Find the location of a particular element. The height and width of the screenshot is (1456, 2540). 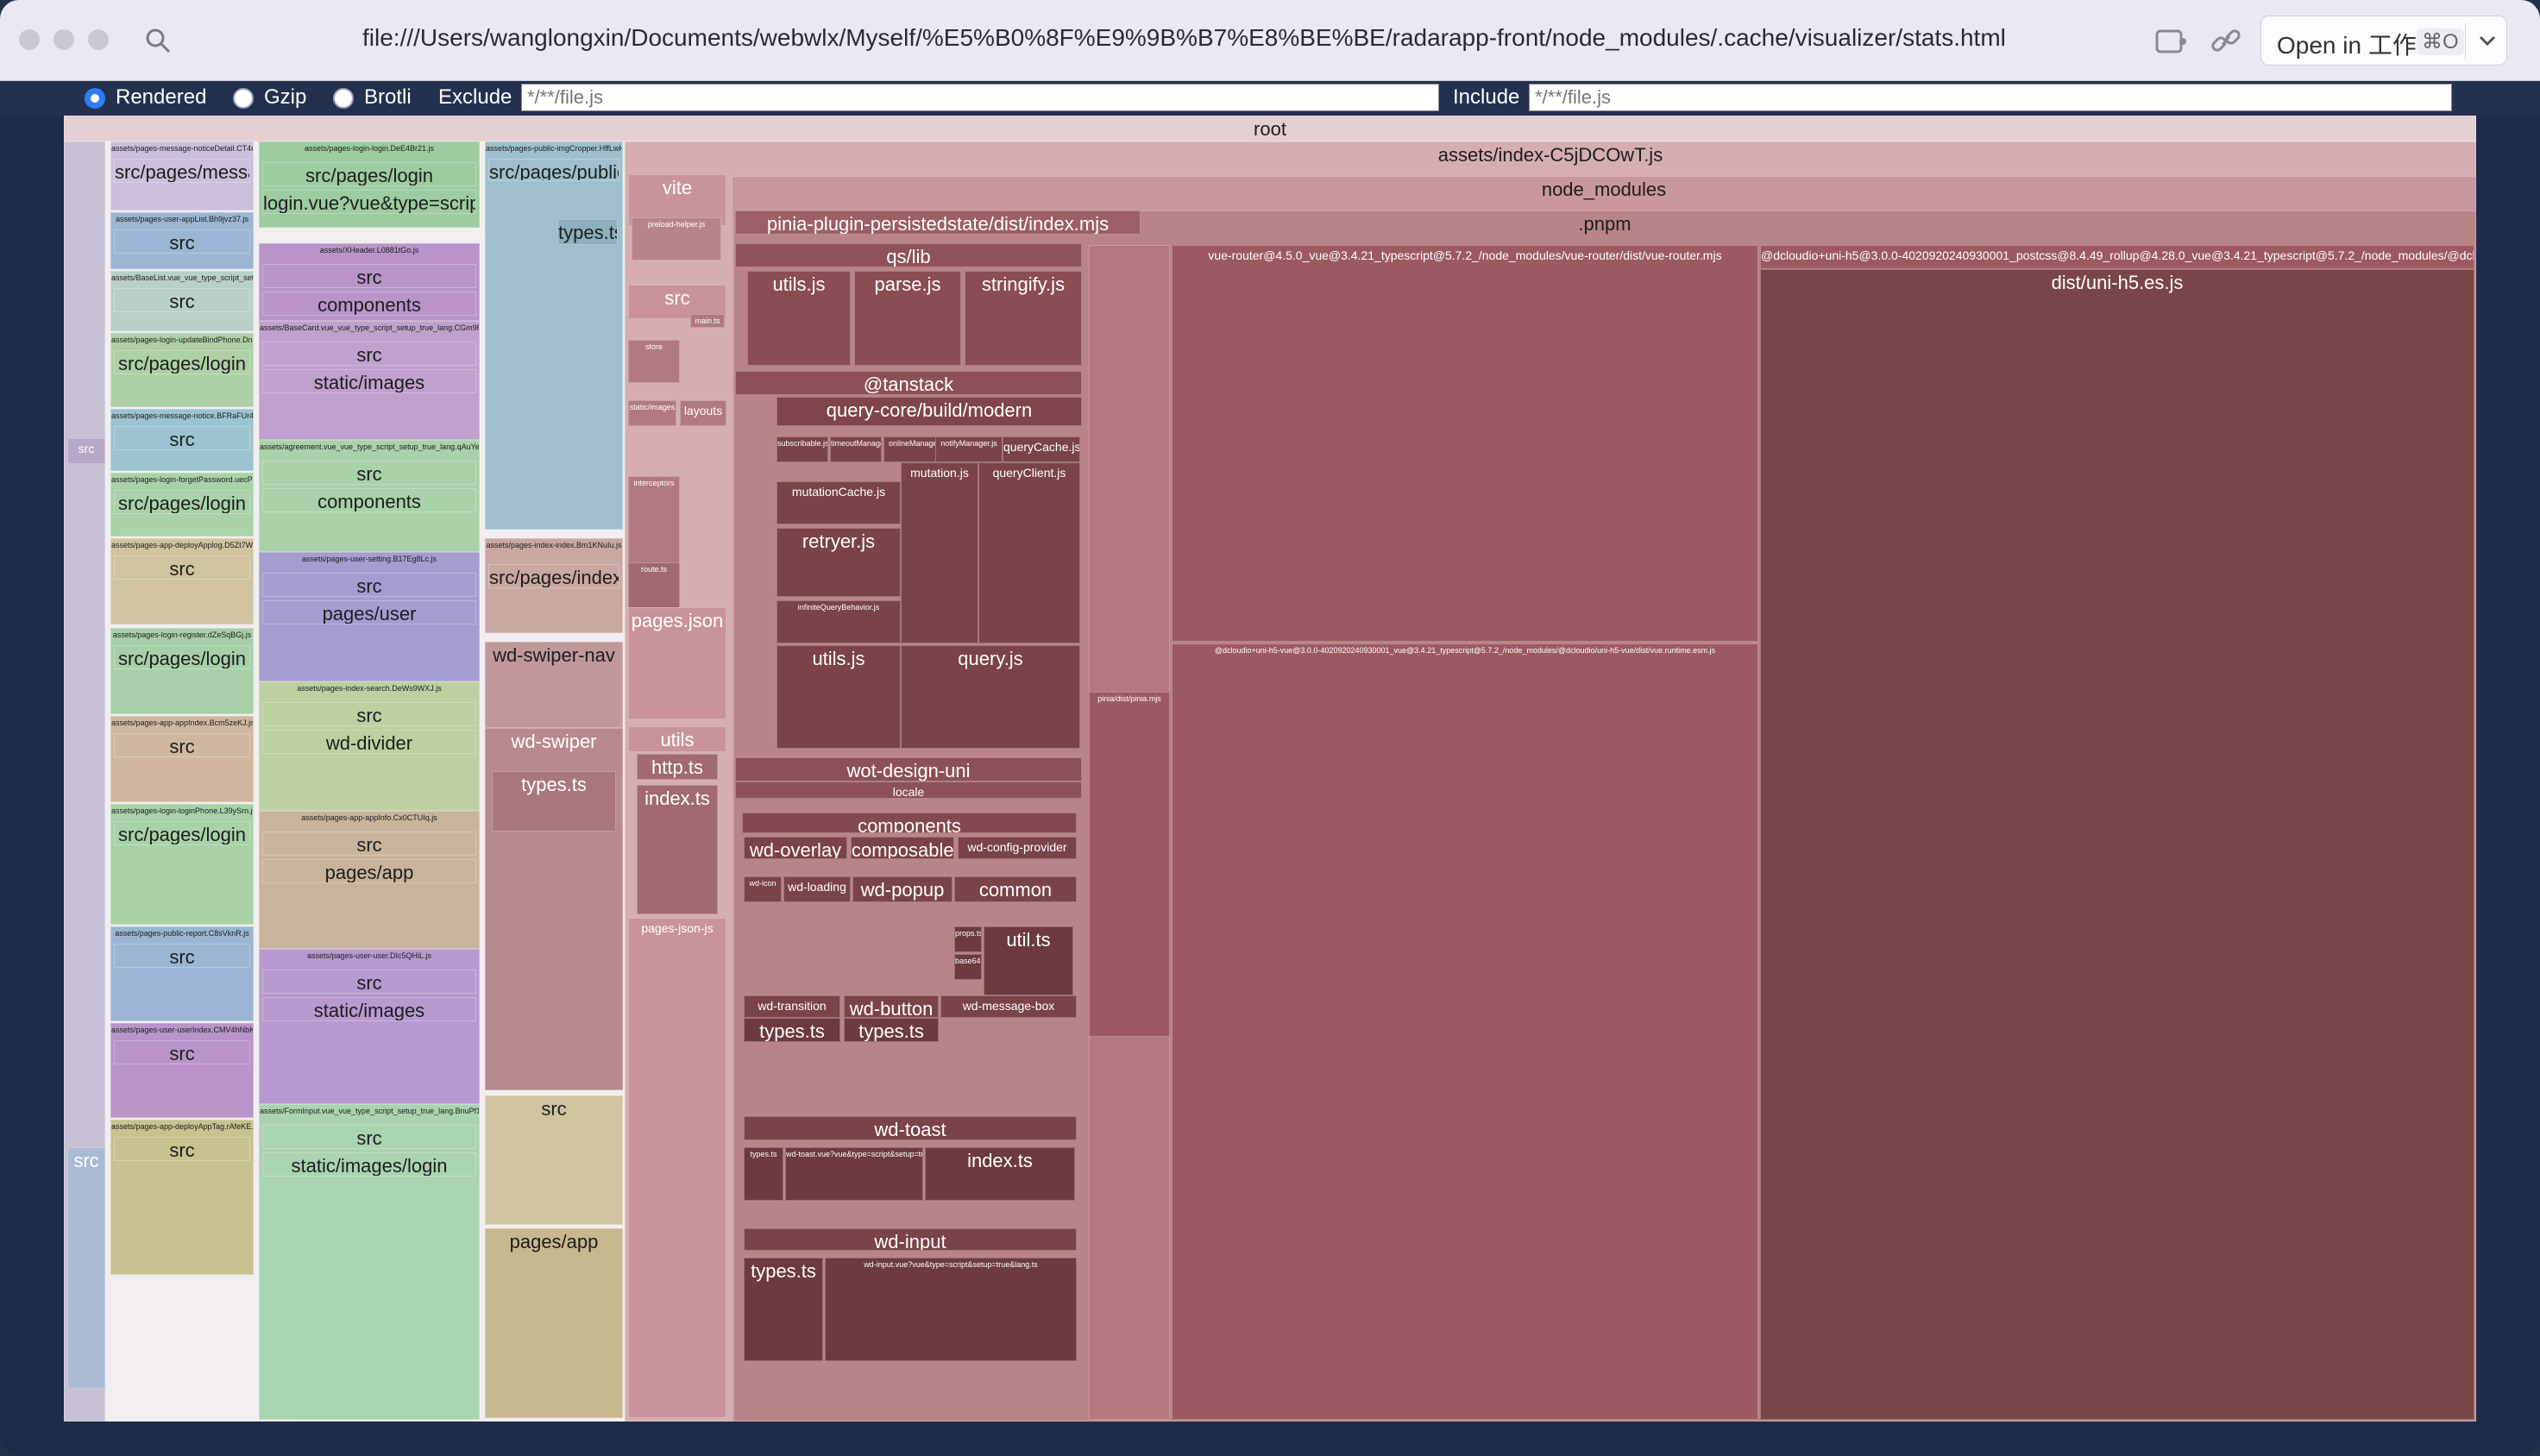

query-utils: utils.js is located at coordinates (838, 697).